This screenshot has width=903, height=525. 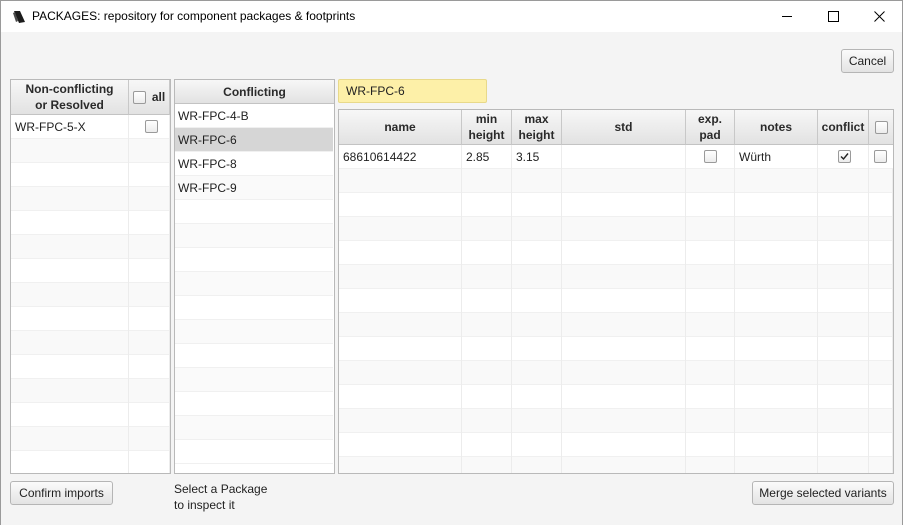 I want to click on list-item: WR-FPC-6, so click(x=254, y=140).